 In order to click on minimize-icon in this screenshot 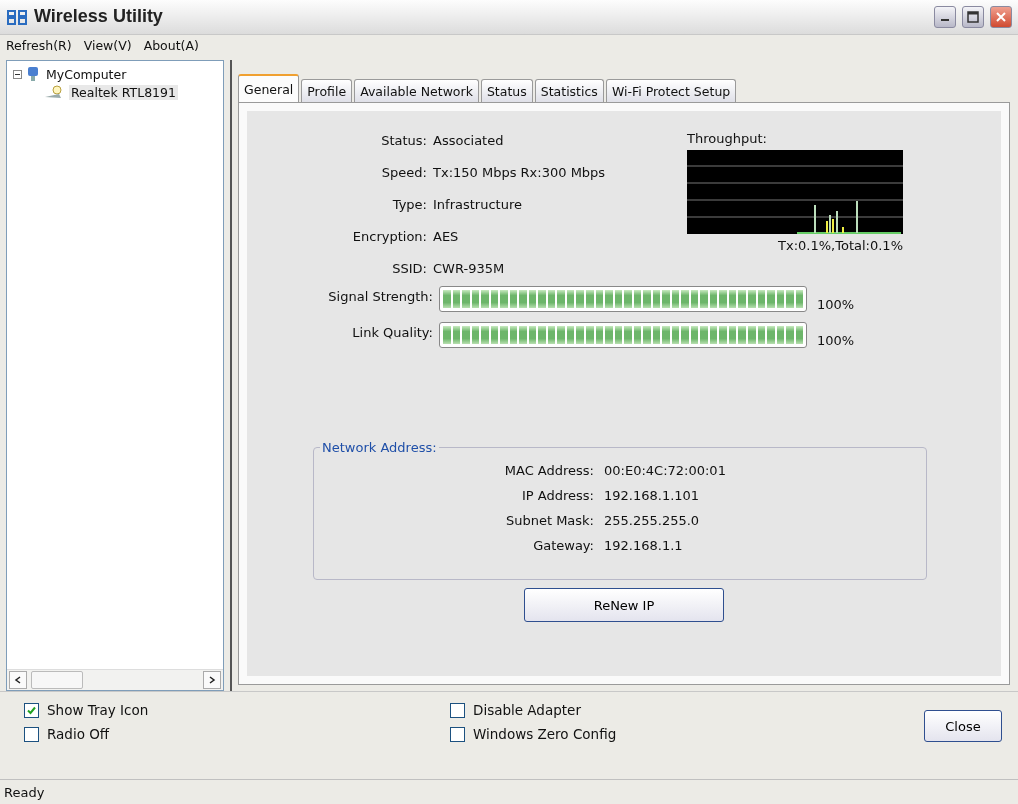, I will do `click(945, 19)`.